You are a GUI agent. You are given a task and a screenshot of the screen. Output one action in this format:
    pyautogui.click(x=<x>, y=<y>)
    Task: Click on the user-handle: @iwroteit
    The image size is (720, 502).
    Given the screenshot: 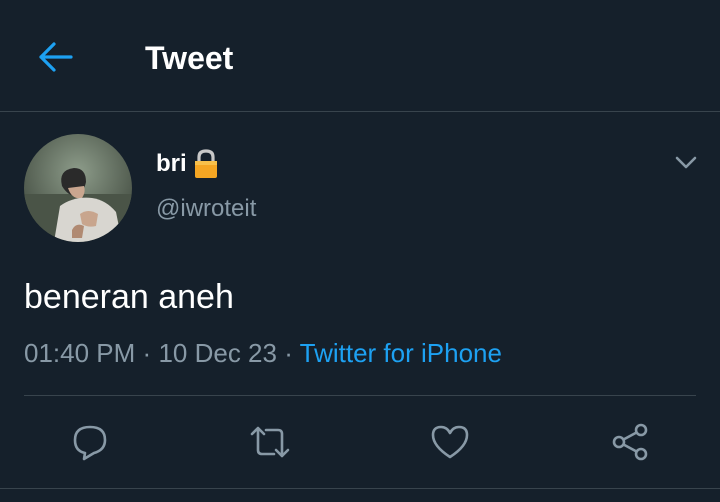 What is the action you would take?
    pyautogui.click(x=206, y=209)
    